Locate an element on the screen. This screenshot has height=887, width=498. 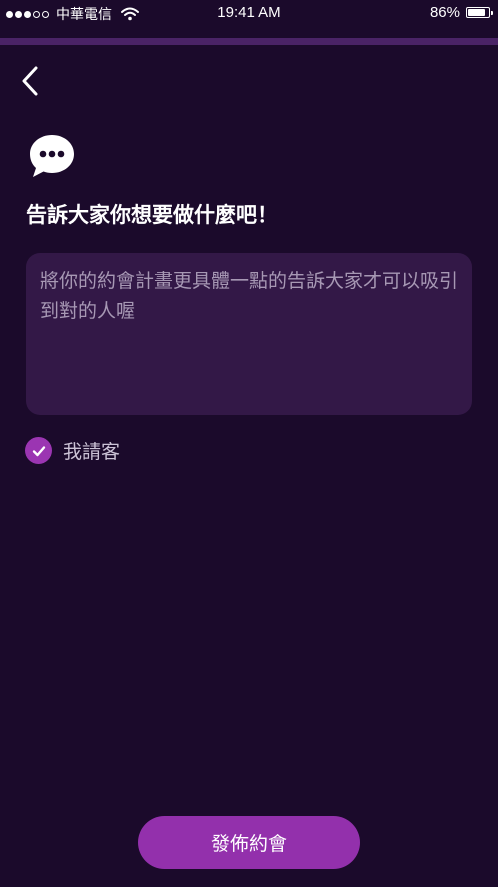
treat-option: 我請客 is located at coordinates (72, 450).